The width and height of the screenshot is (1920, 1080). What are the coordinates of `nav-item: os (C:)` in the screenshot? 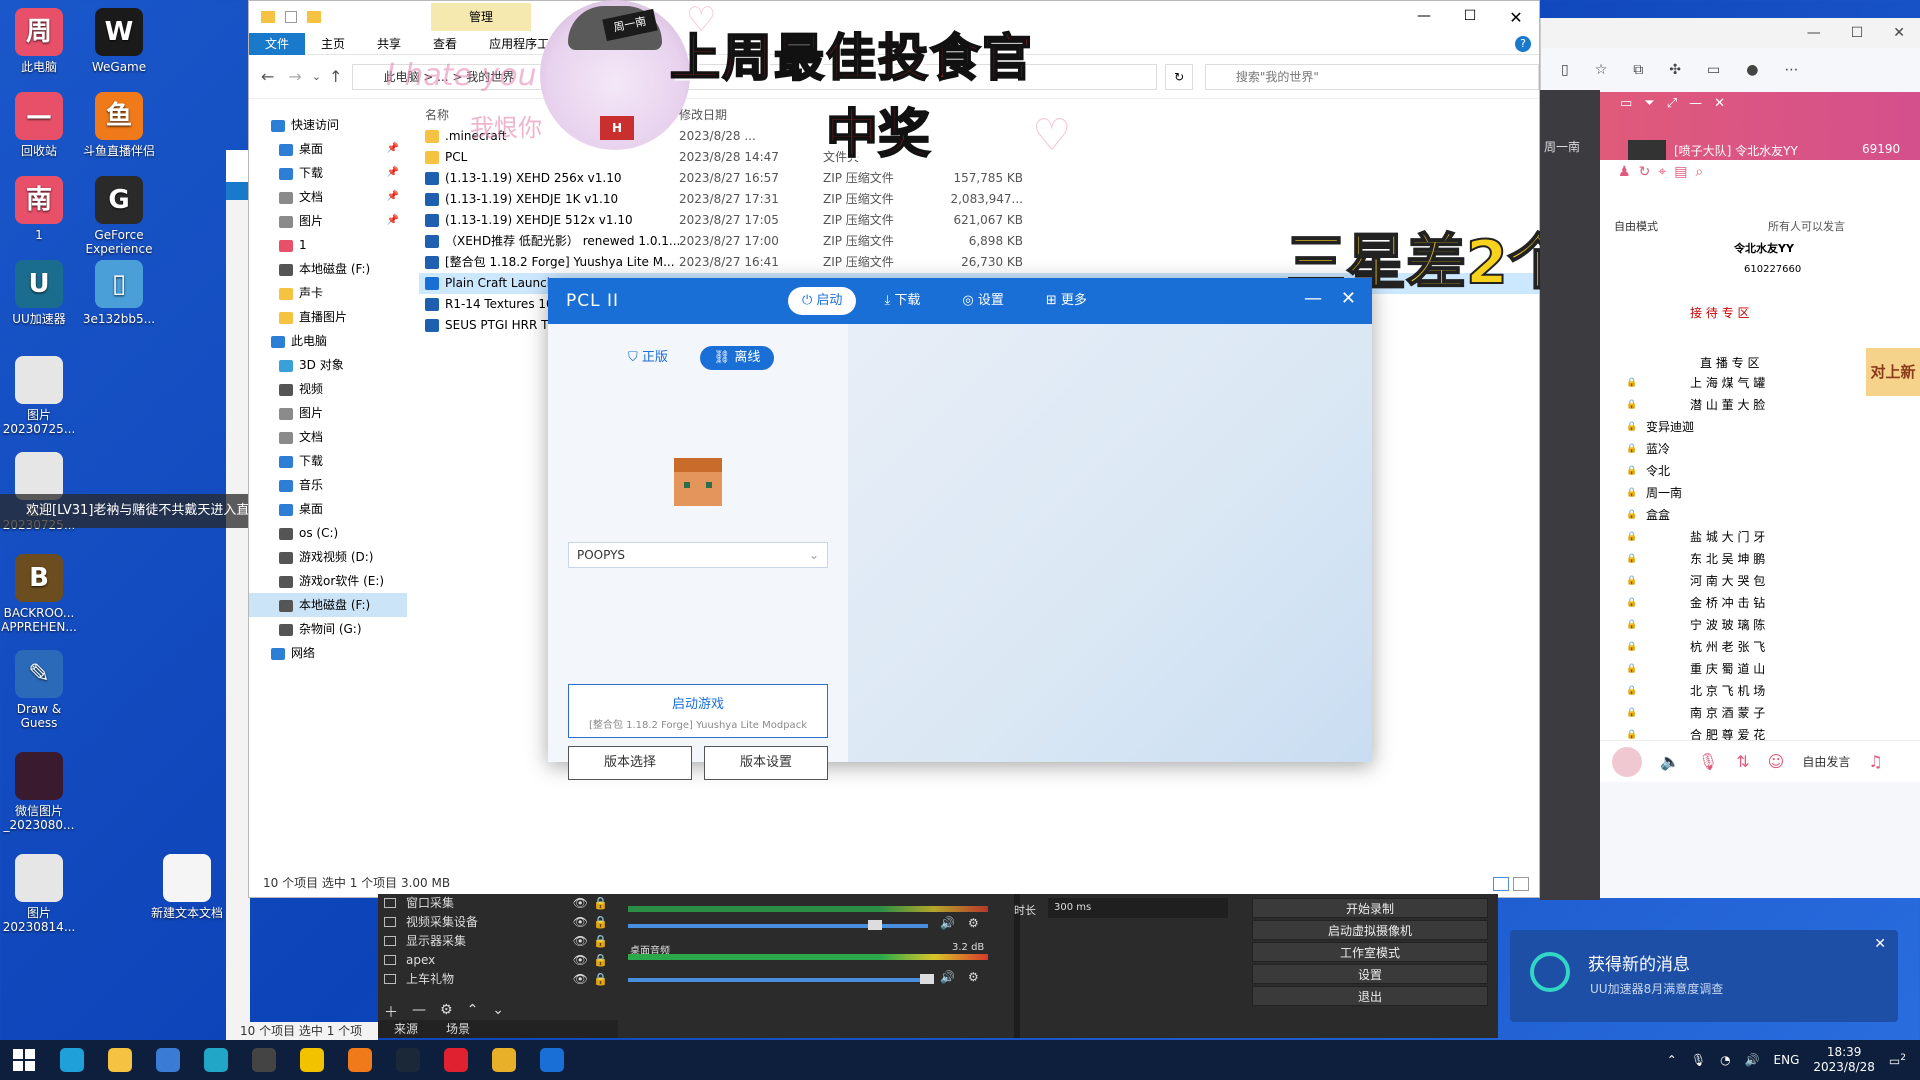 It's located at (328, 533).